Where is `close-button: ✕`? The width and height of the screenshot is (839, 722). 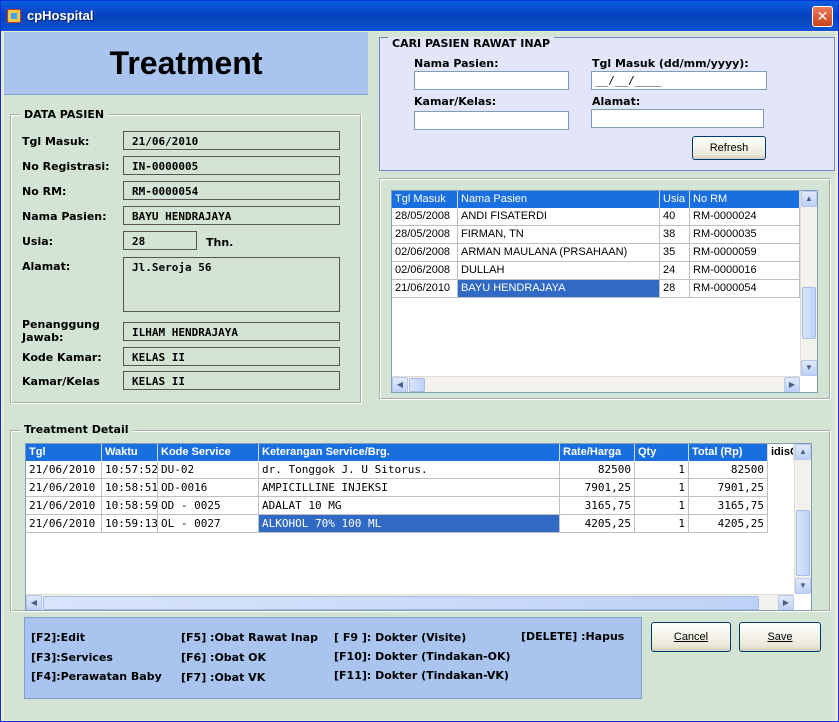 close-button: ✕ is located at coordinates (822, 16).